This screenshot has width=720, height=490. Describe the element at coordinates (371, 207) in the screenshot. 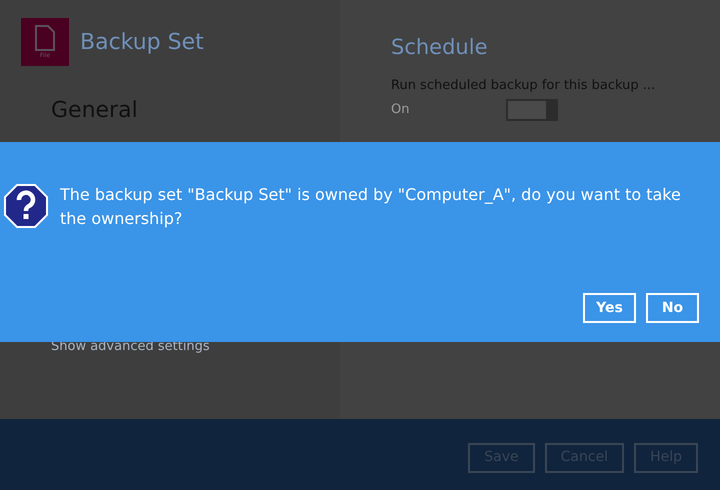

I see `dialog-message: The backup set "Backup Set" is owned by "Computer_A", do you want to take the ownership?` at that location.